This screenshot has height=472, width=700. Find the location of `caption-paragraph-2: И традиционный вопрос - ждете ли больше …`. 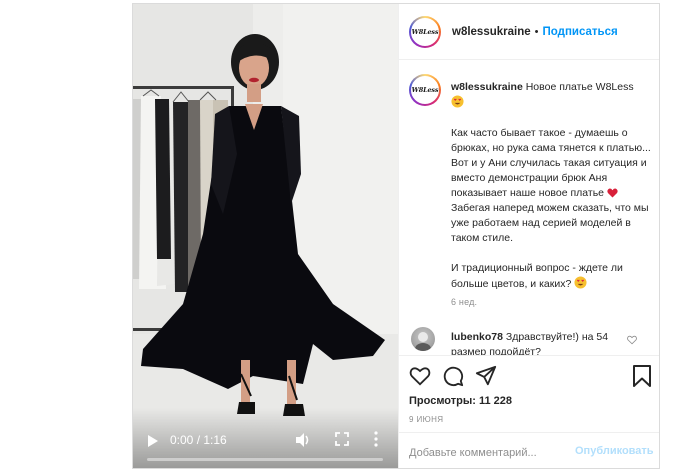

caption-paragraph-2: И традиционный вопрос - ждете ли больше … is located at coordinates (537, 276).